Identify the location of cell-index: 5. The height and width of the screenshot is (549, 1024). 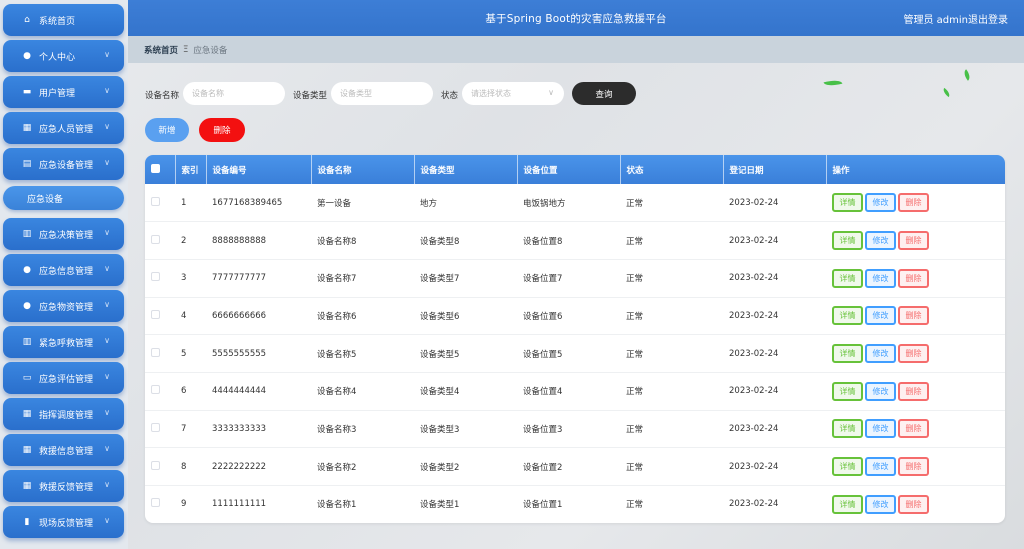
(184, 353).